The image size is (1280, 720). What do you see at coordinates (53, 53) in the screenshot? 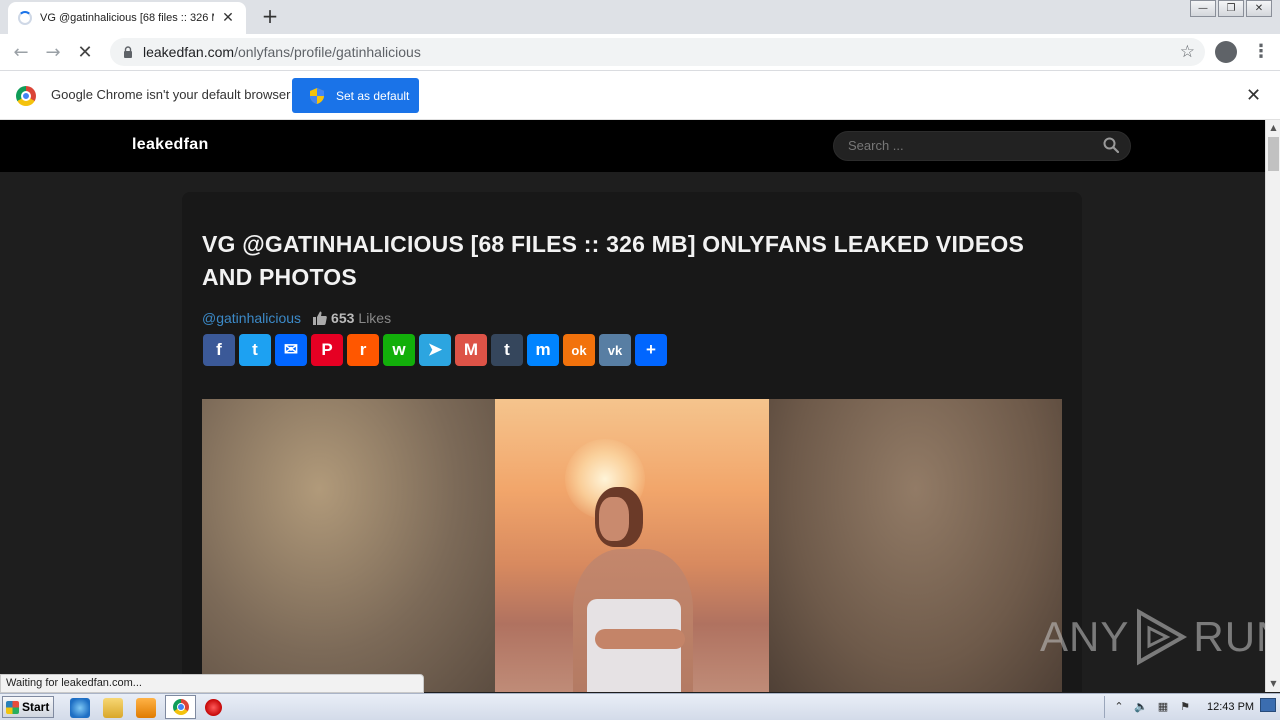
I see `forward-button: →` at bounding box center [53, 53].